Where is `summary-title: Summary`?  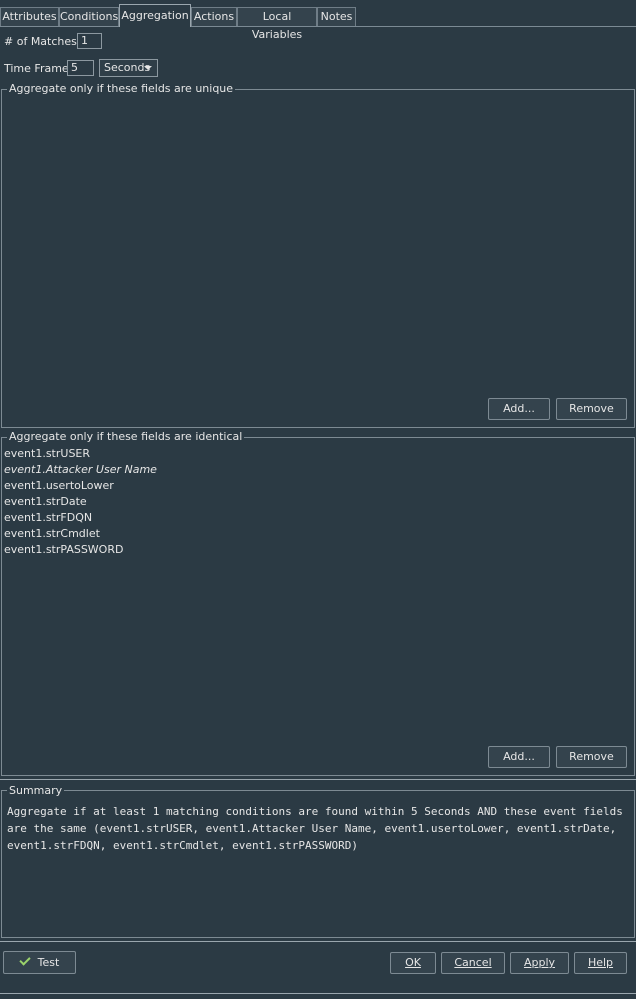 summary-title: Summary is located at coordinates (36, 790).